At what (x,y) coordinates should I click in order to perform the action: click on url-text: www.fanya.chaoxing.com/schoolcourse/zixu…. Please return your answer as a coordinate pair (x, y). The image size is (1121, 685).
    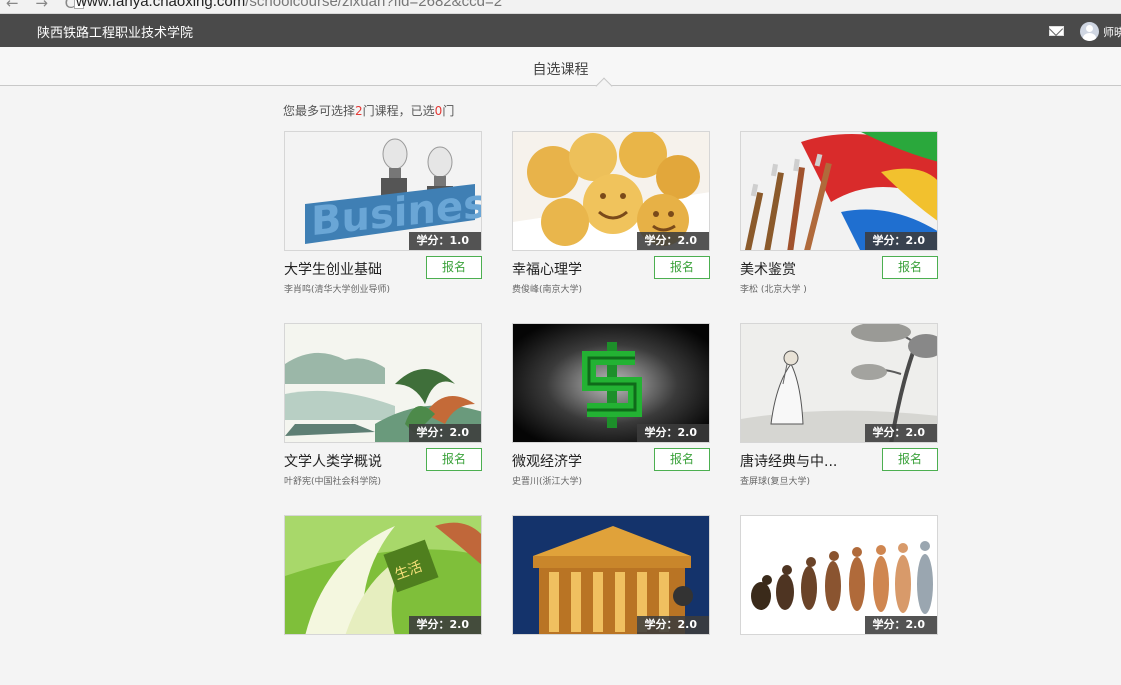
    Looking at the image, I should click on (289, 5).